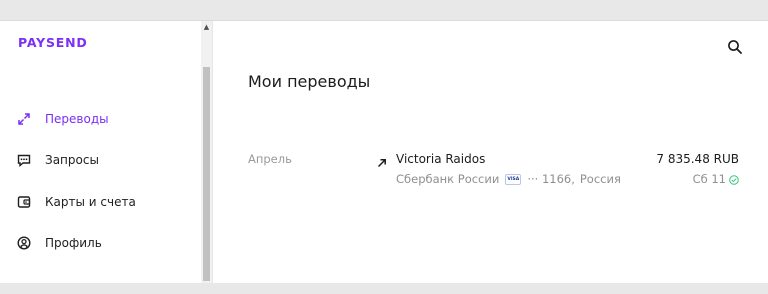 This screenshot has width=768, height=294. Describe the element at coordinates (513, 179) in the screenshot. I see `visa-card-icon: VISA` at that location.